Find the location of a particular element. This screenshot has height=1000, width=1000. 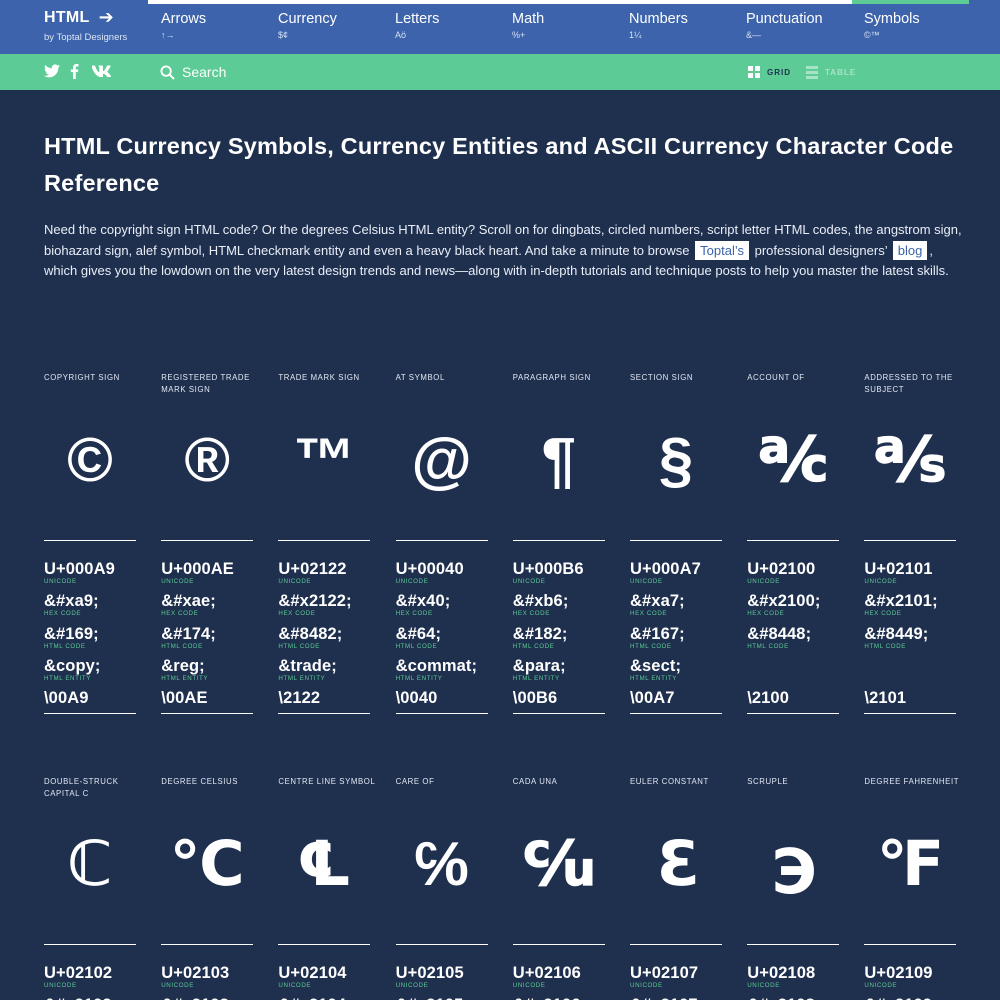

unicode-block: U+02102 UNICODE is located at coordinates (94, 977).